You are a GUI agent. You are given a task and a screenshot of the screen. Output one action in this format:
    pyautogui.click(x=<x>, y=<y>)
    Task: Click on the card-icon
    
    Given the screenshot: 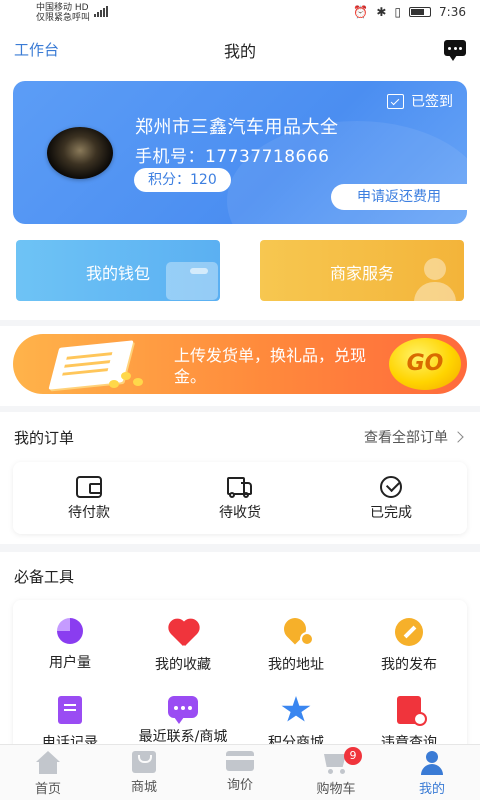 What is the action you would take?
    pyautogui.click(x=240, y=761)
    